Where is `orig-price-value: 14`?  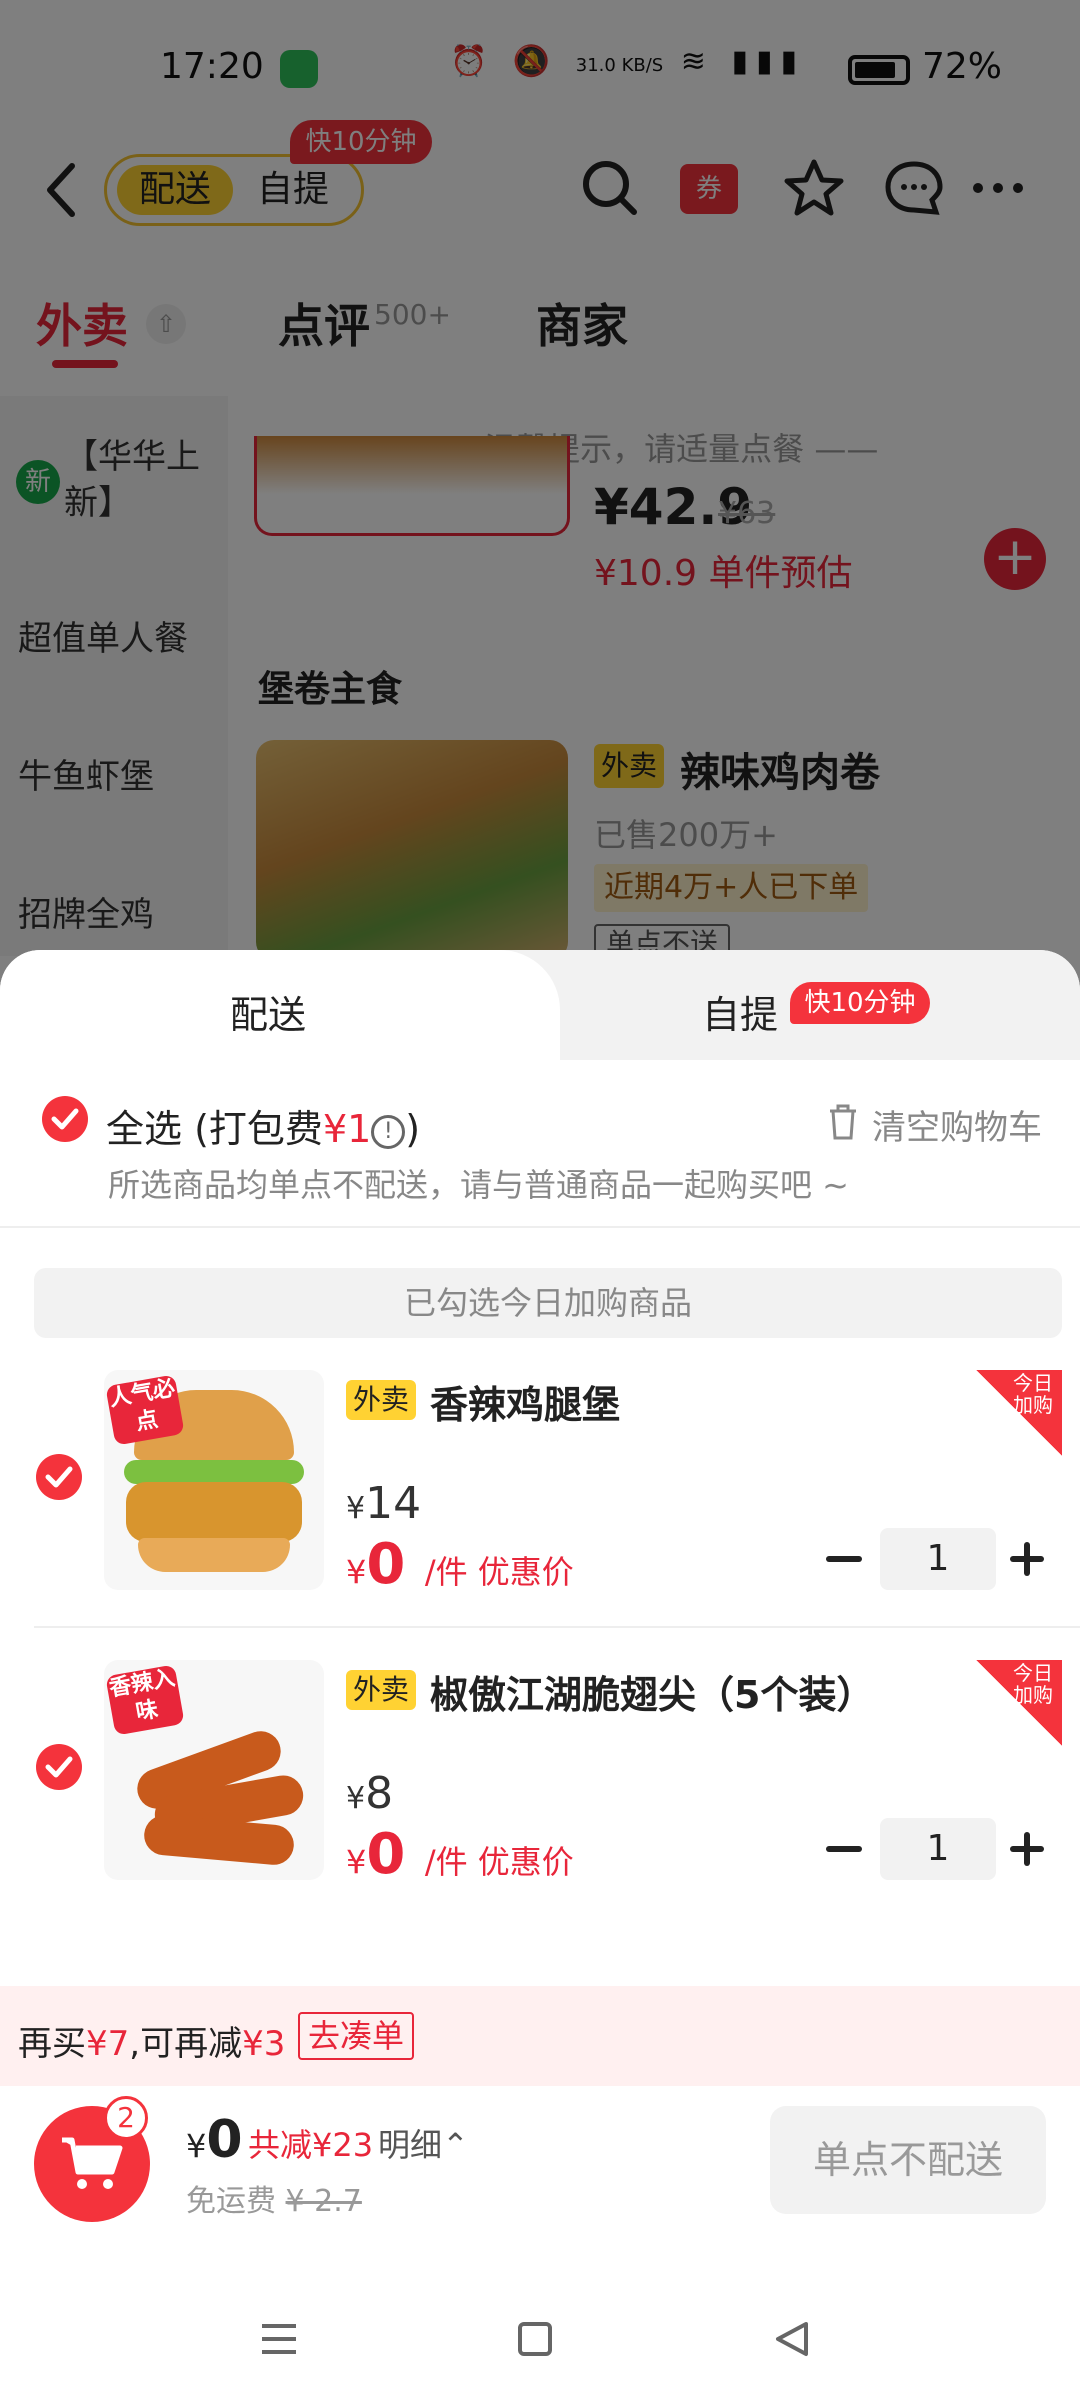
orig-price-value: 14 is located at coordinates (393, 1503).